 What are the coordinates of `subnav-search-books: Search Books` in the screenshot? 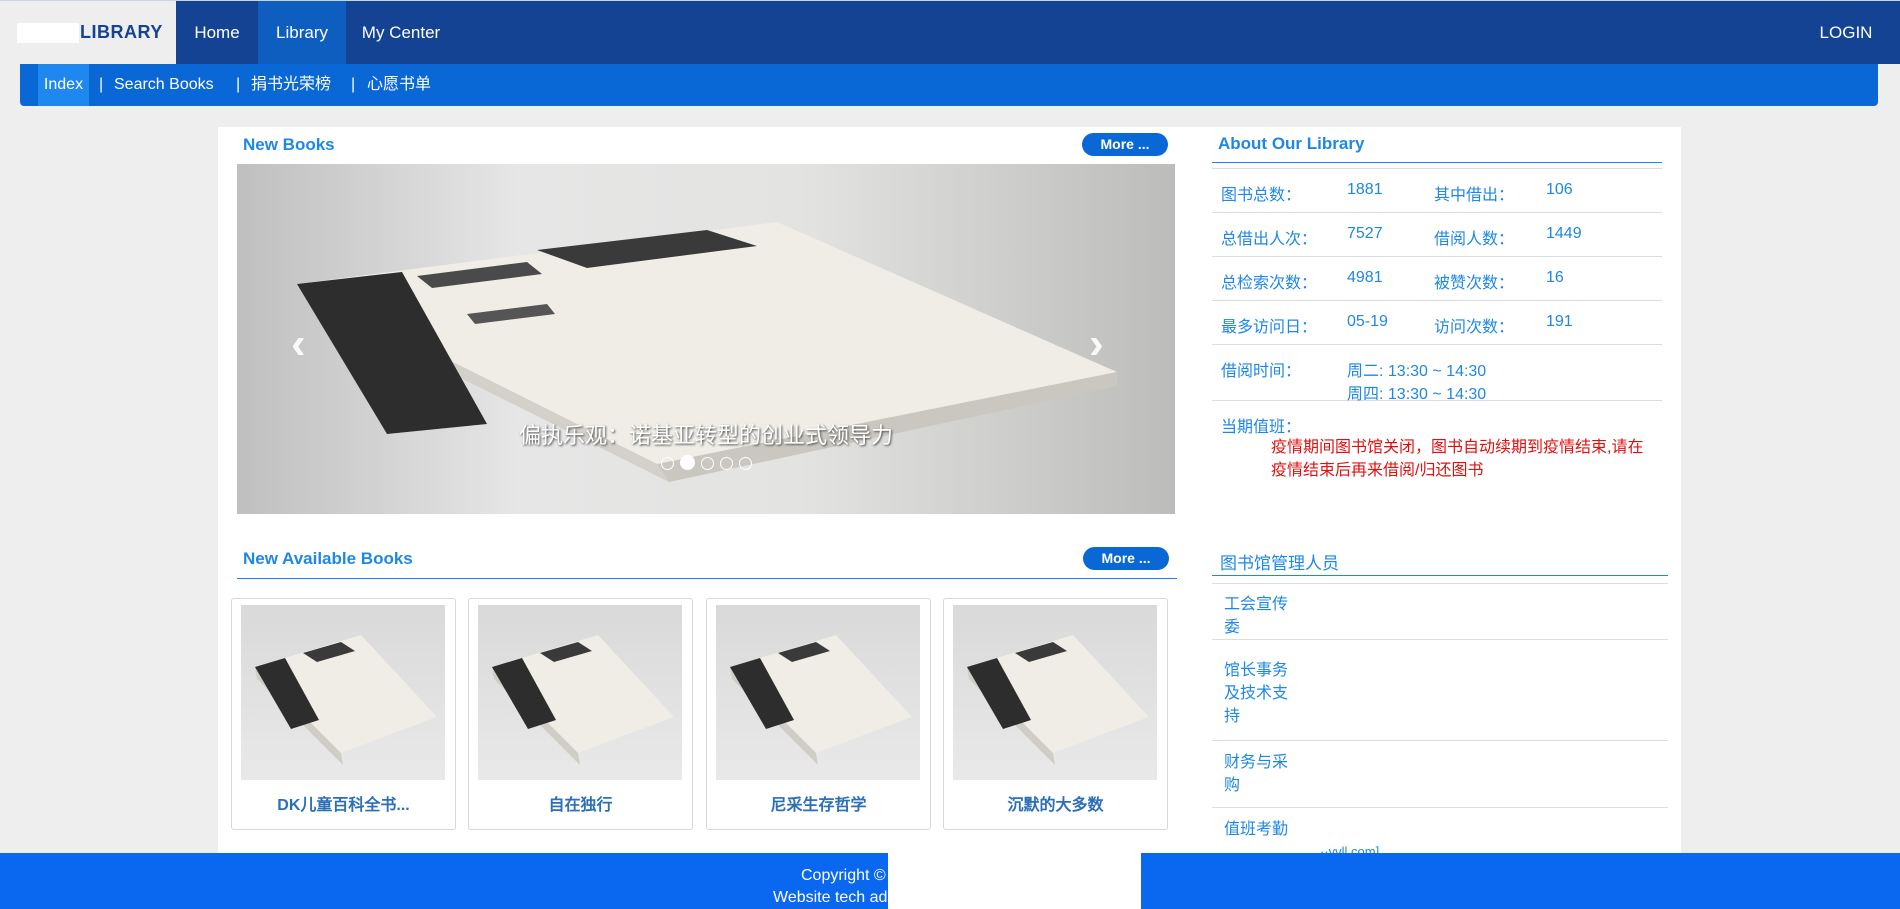 It's located at (164, 85).